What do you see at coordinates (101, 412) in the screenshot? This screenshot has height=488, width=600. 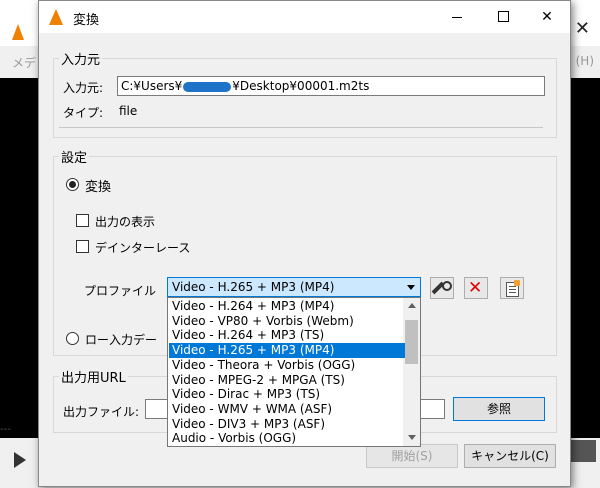 I see `output-file-label: 出力ファイル:` at bounding box center [101, 412].